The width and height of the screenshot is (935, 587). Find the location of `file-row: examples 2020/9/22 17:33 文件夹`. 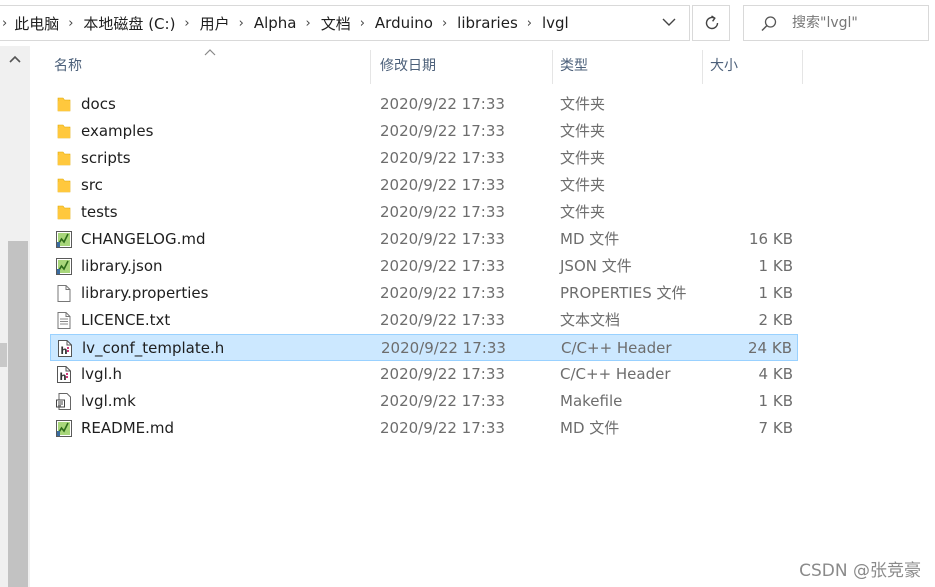

file-row: examples 2020/9/22 17:33 文件夹 is located at coordinates (424, 131).